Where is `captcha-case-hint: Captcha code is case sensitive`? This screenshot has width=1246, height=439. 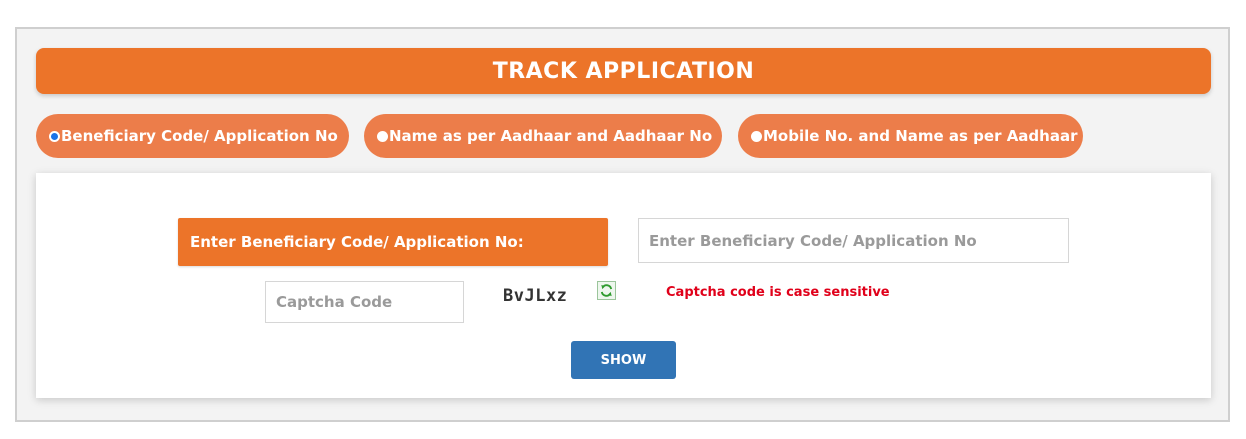
captcha-case-hint: Captcha code is case sensitive is located at coordinates (778, 292).